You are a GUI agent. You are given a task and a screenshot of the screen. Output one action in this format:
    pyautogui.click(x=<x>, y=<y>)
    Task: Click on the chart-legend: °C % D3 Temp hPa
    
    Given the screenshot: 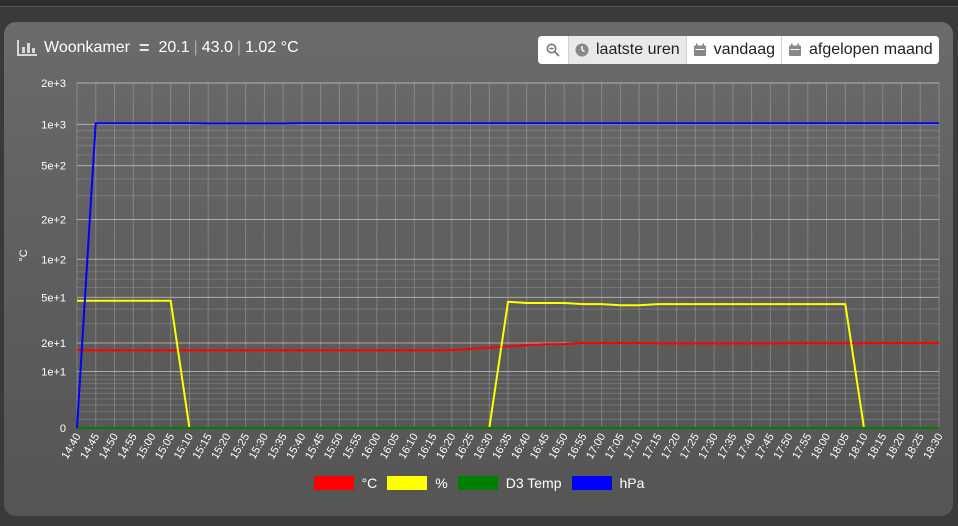 What is the action you would take?
    pyautogui.click(x=479, y=483)
    